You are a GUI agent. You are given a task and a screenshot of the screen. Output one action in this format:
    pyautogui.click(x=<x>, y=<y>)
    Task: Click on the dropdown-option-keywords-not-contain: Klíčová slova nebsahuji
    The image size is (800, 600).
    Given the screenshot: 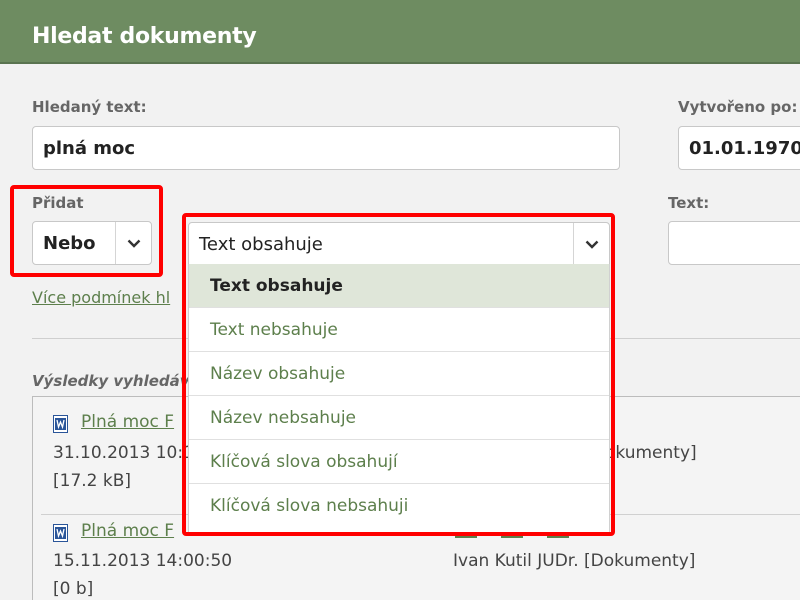 What is the action you would take?
    pyautogui.click(x=399, y=506)
    